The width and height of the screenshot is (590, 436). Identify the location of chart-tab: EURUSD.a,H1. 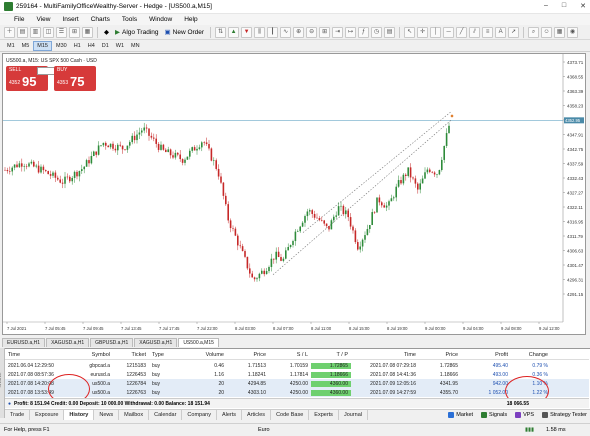
(24, 342).